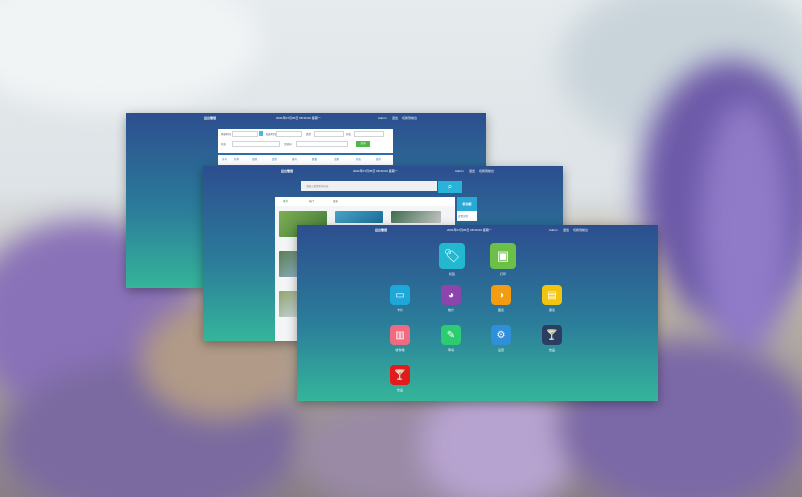  What do you see at coordinates (255, 159) in the screenshot?
I see `column-header: 日期` at bounding box center [255, 159].